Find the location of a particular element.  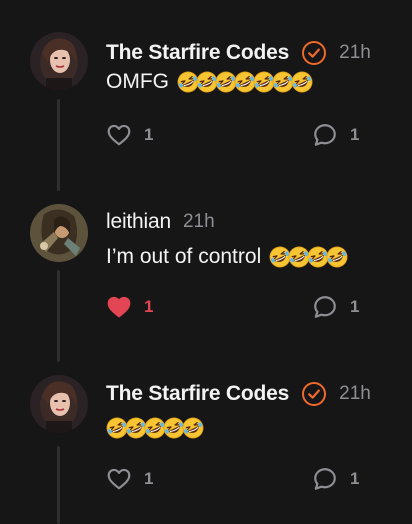

post-text is located at coordinates (153, 428).